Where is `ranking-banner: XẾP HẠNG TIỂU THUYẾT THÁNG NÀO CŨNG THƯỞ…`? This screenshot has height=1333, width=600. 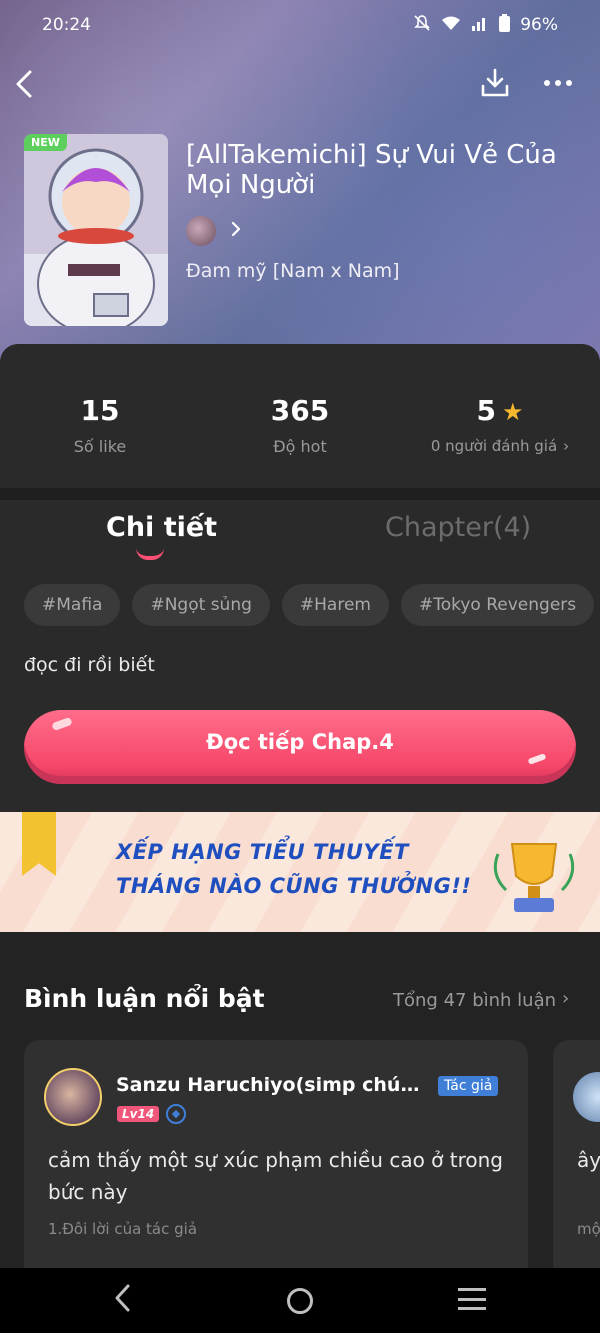
ranking-banner: XẾP HẠNG TIỂU THUYẾT THÁNG NÀO CŨNG THƯỞ… is located at coordinates (300, 872).